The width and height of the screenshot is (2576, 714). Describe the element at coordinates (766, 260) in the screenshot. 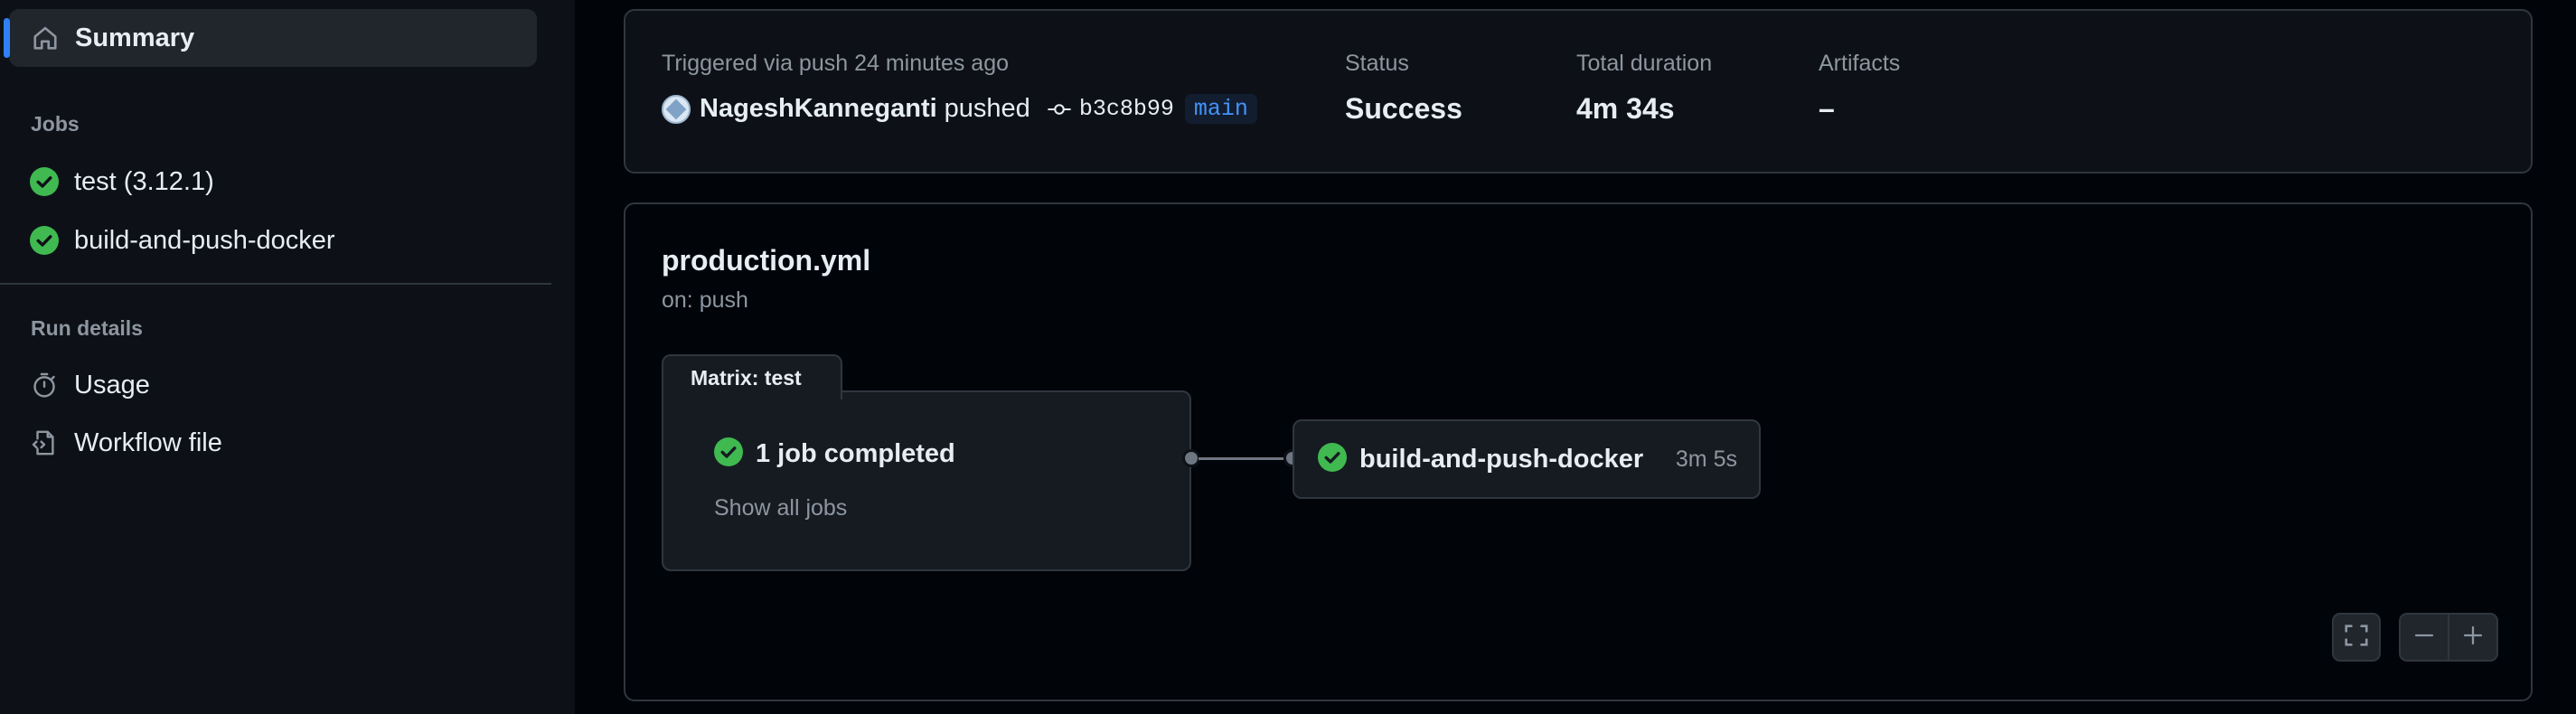

I see `workflow-file-title: production.yml` at that location.